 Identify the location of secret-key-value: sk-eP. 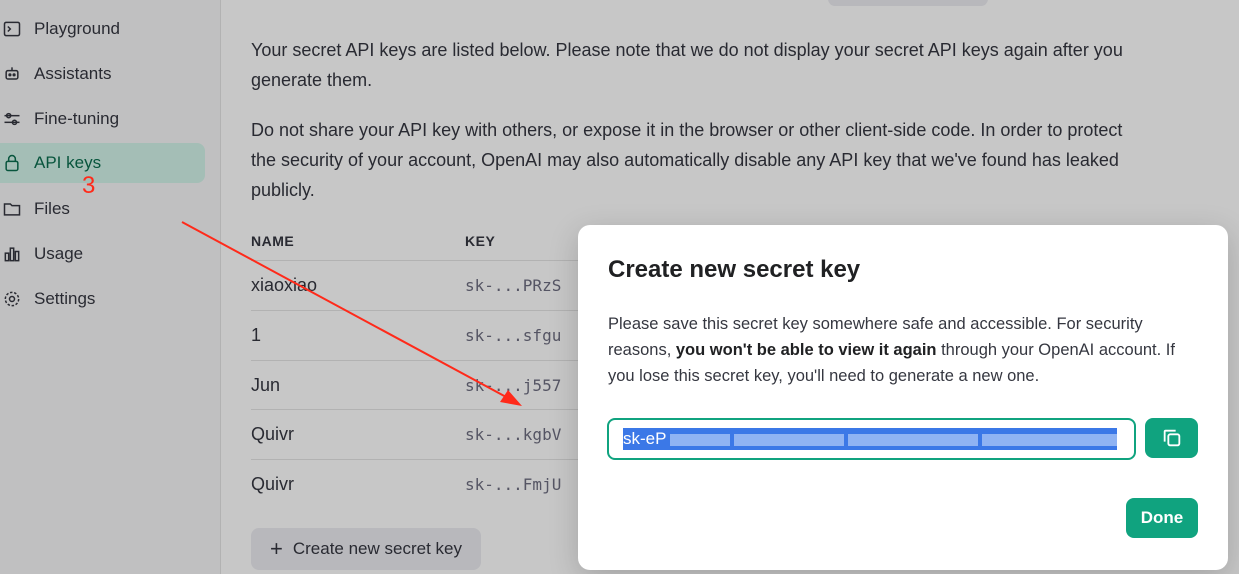
(645, 438).